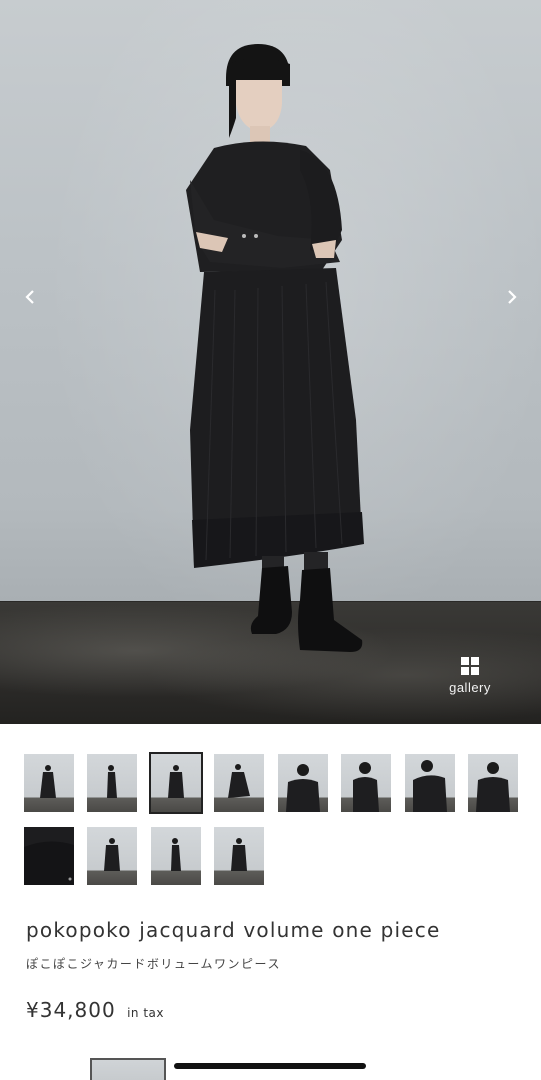 The height and width of the screenshot is (1080, 541). Describe the element at coordinates (233, 930) in the screenshot. I see `product-title: pokopoko jacquard volume one piece` at that location.